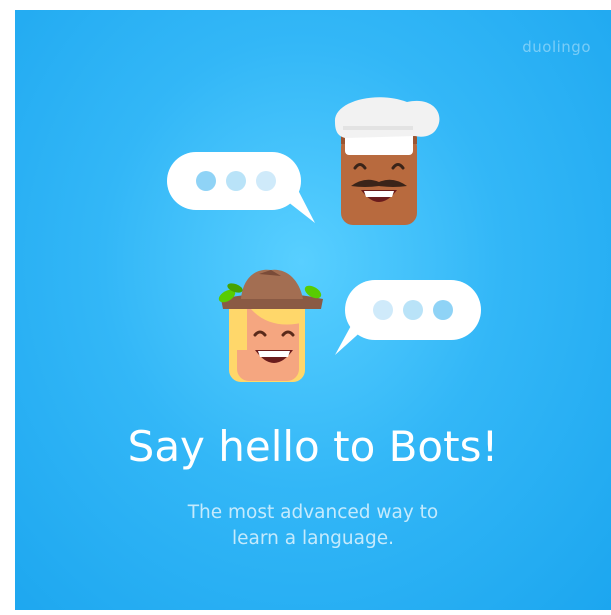  What do you see at coordinates (313, 538) in the screenshot?
I see `subtitle-line-2: learn a language.` at bounding box center [313, 538].